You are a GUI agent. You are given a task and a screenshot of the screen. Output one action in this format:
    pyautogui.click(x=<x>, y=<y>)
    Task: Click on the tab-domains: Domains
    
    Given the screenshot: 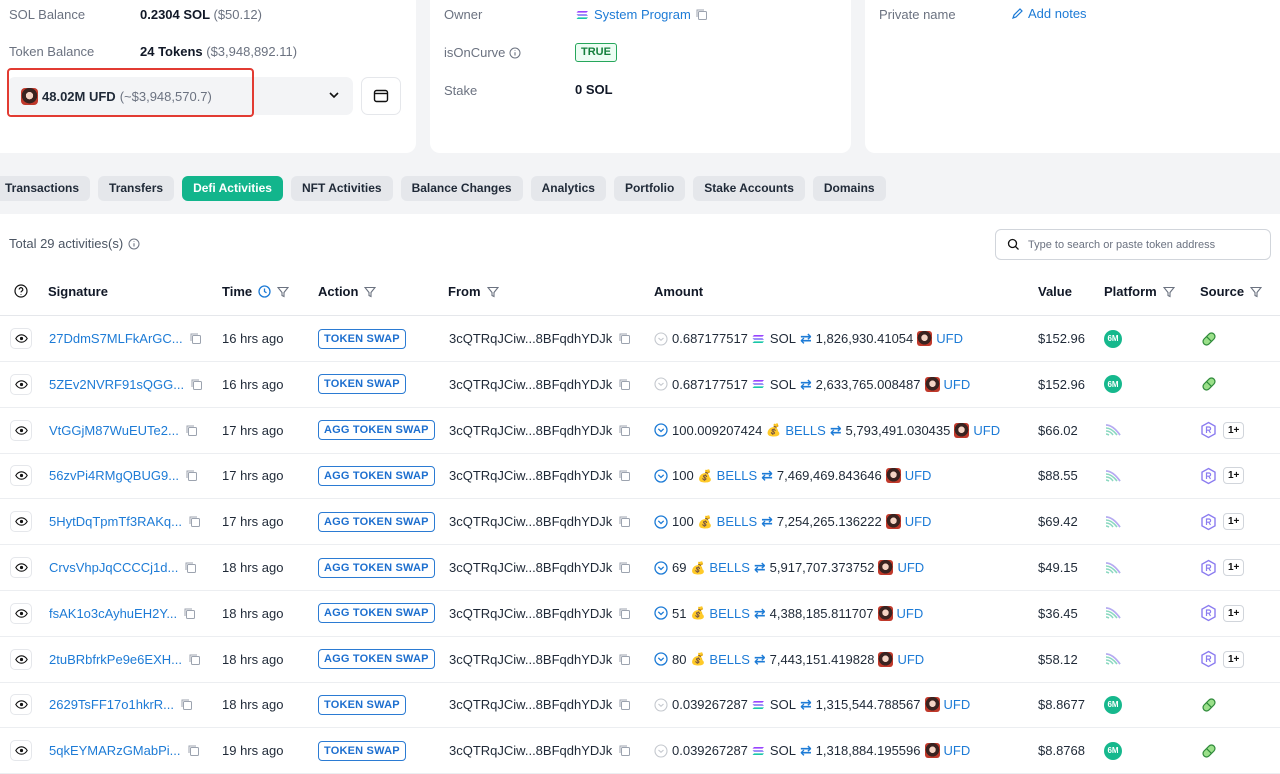 What is the action you would take?
    pyautogui.click(x=849, y=188)
    